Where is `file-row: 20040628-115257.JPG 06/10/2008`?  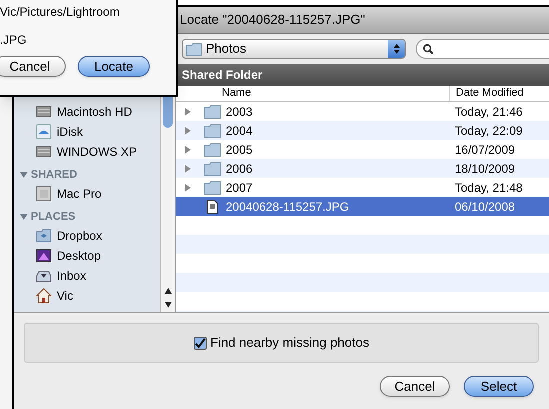
file-row: 20040628-115257.JPG 06/10/2008 is located at coordinates (362, 206).